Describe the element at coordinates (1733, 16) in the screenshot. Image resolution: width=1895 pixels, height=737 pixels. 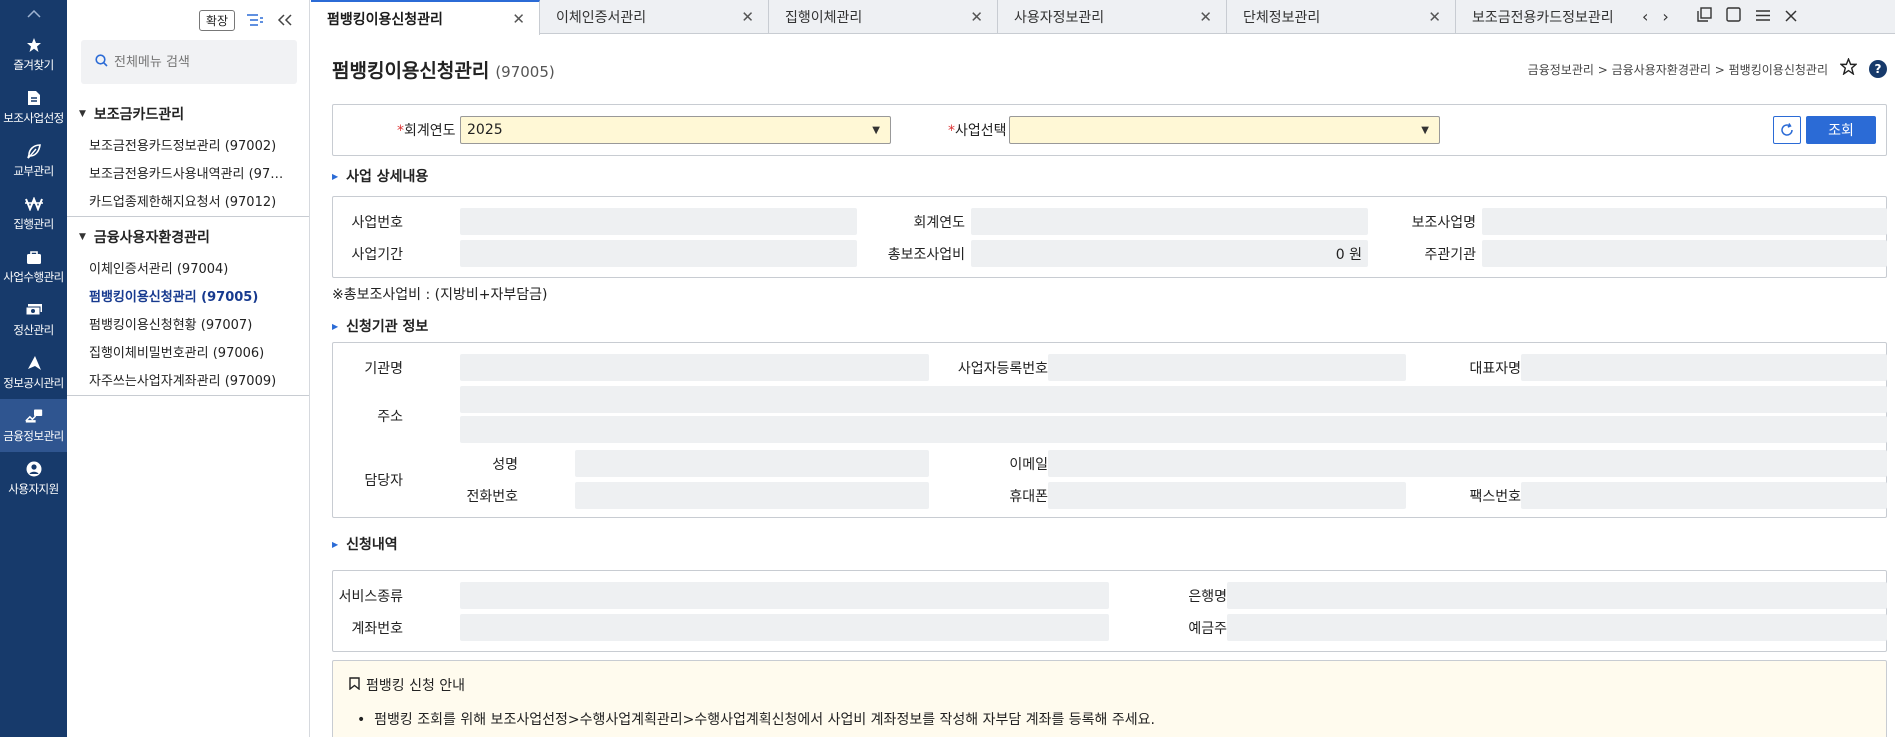
I see `maximize-icon` at that location.